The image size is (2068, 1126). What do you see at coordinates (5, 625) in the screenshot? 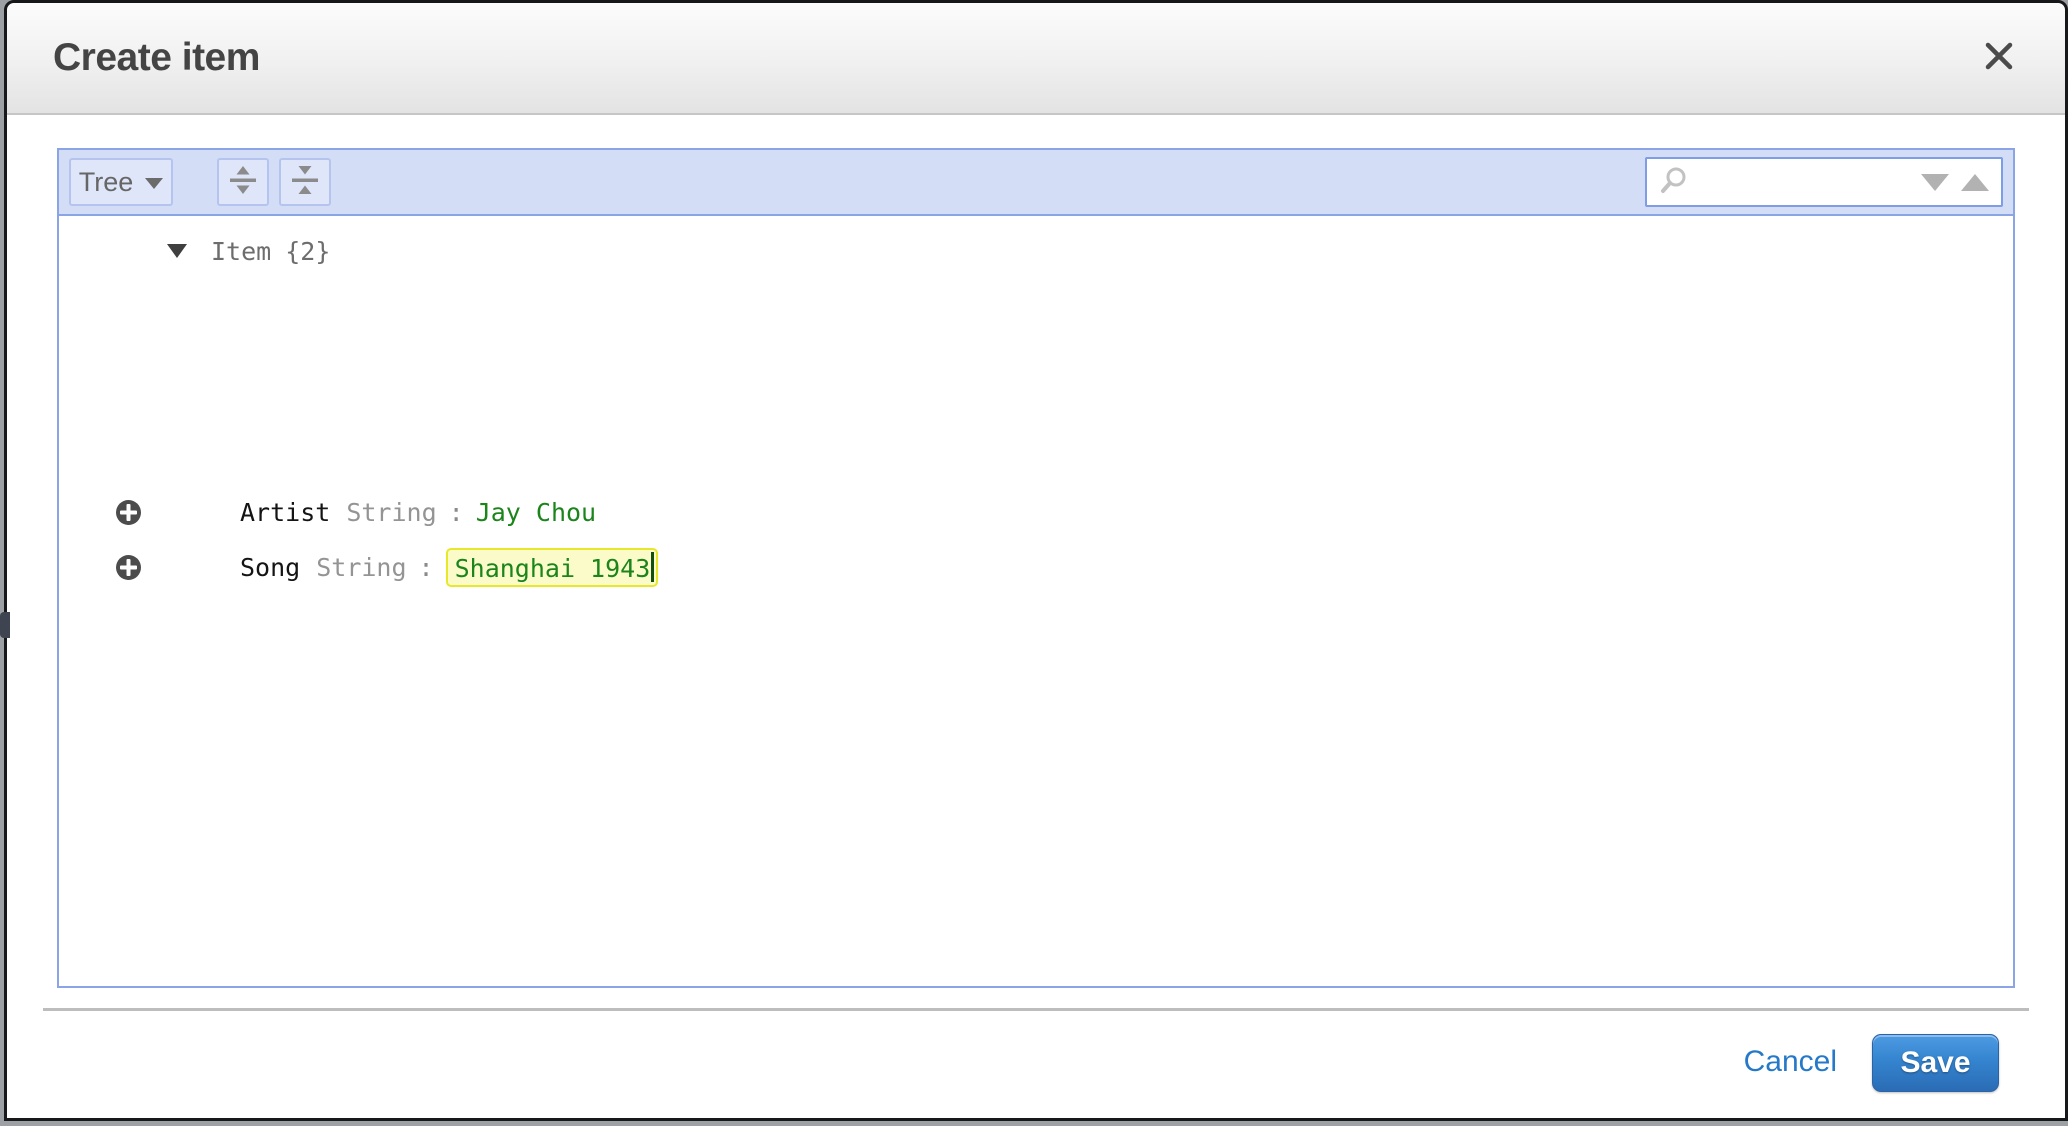
I see `background-tab-handle` at bounding box center [5, 625].